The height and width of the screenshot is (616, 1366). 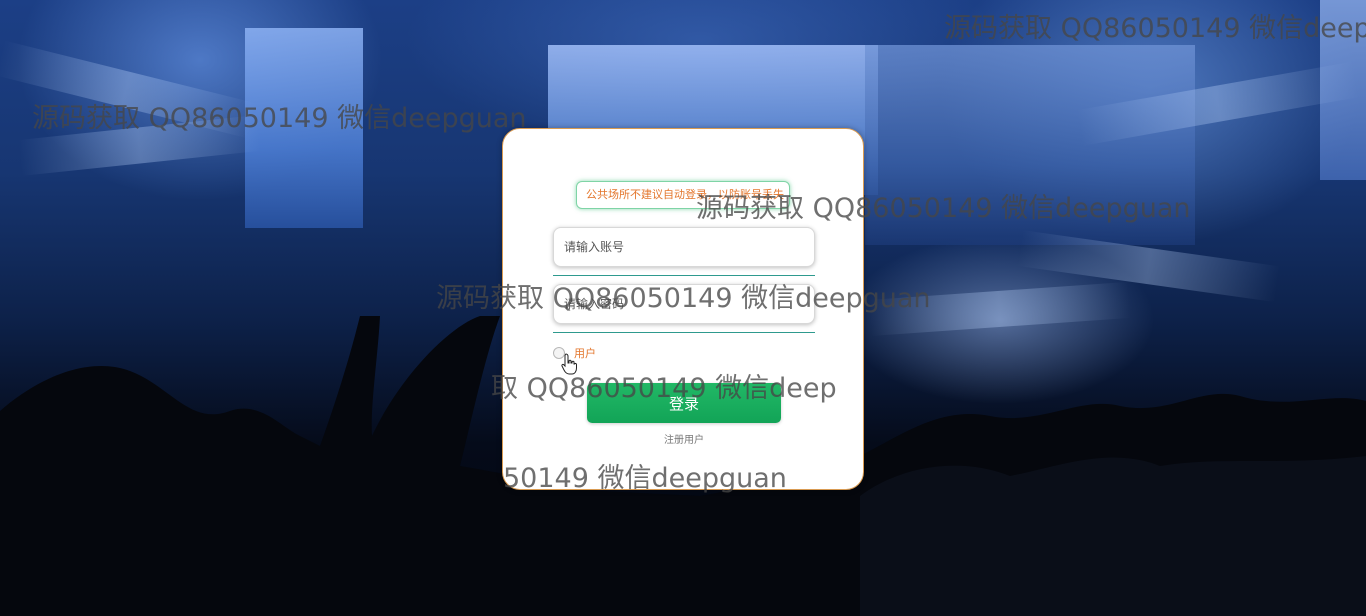 I want to click on register-link: 注册用户, so click(x=684, y=438).